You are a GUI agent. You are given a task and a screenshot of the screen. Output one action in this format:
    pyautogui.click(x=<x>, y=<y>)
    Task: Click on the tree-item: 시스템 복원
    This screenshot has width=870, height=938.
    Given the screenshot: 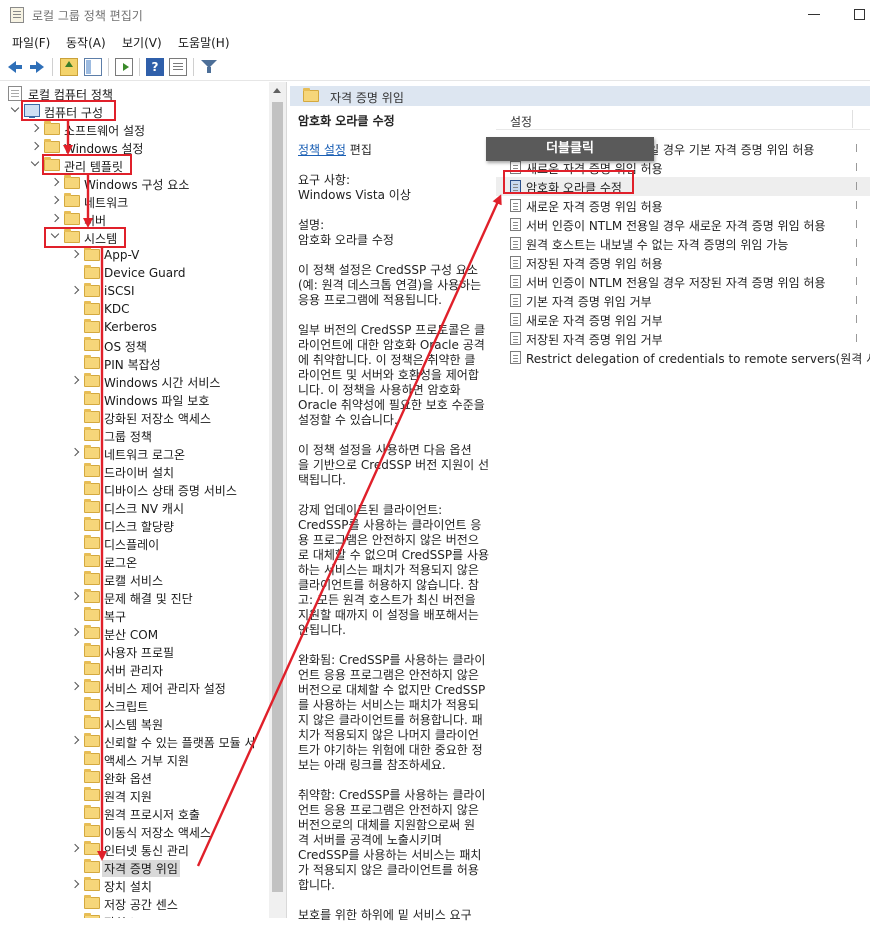 What is the action you would take?
    pyautogui.click(x=135, y=723)
    